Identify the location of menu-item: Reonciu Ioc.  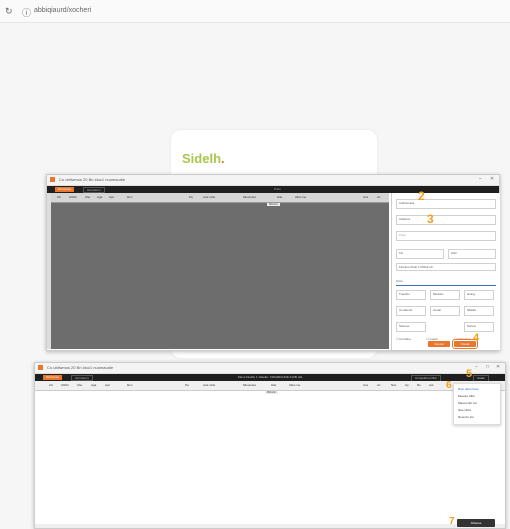
(466, 417).